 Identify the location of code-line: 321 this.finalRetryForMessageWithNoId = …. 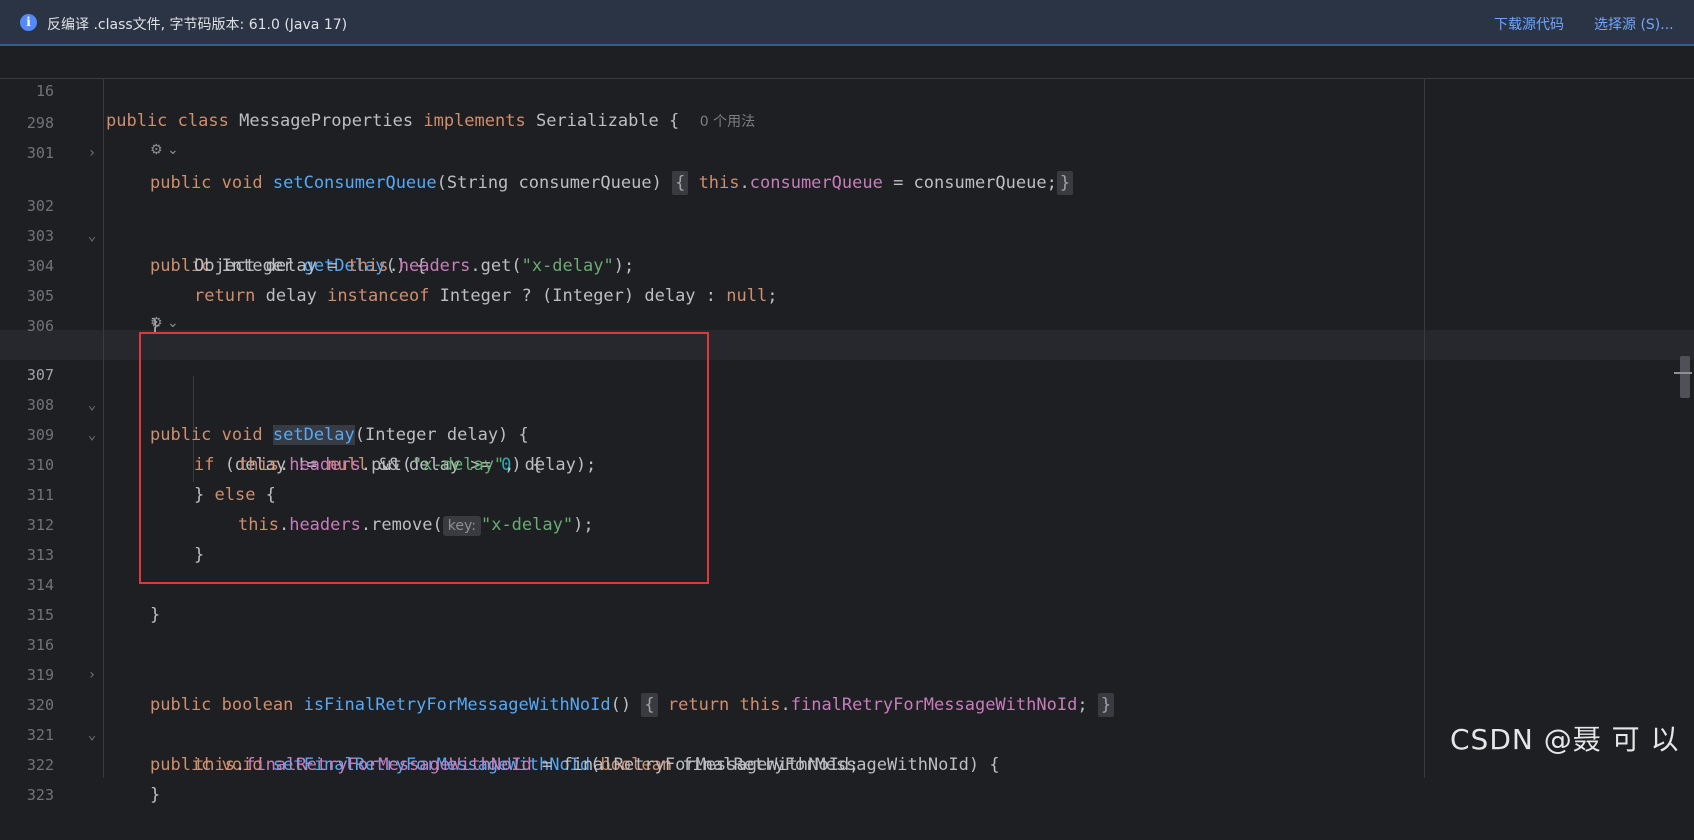
(847, 732).